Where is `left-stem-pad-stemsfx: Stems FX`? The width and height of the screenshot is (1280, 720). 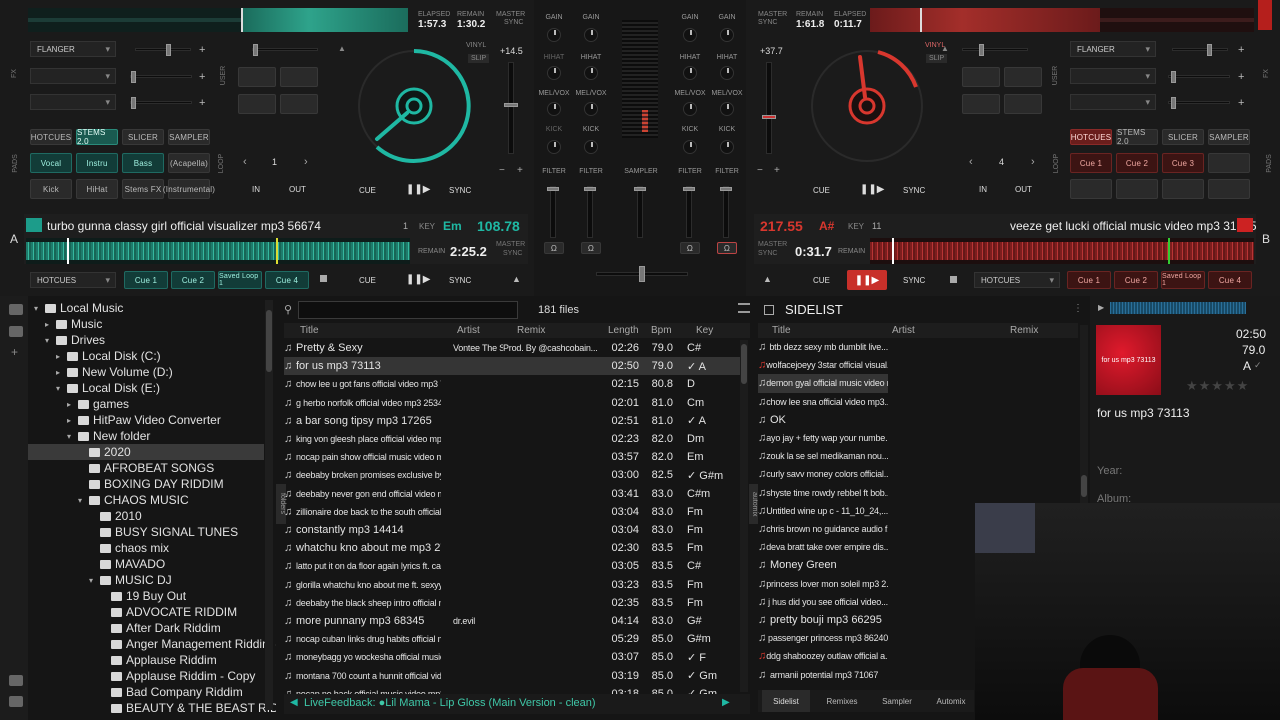
left-stem-pad-stemsfx: Stems FX is located at coordinates (143, 189).